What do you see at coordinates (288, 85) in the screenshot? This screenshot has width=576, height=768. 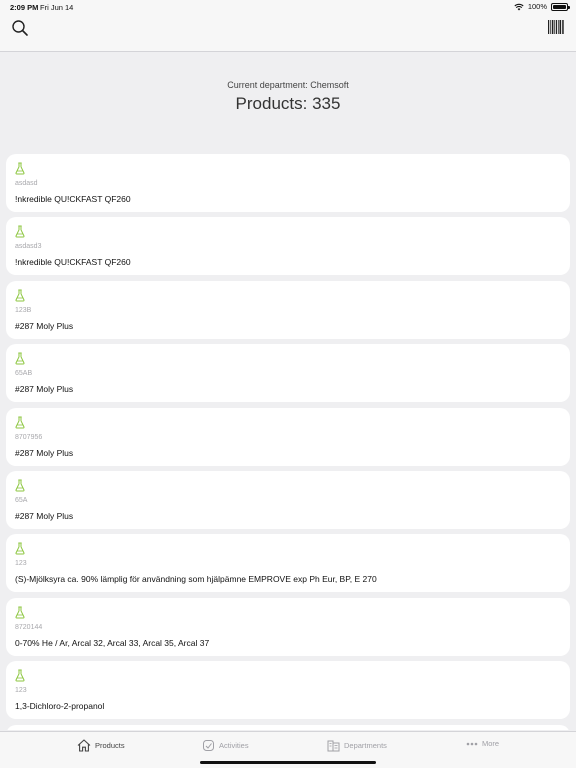 I see `current-department: Current department: Chemsoft` at bounding box center [288, 85].